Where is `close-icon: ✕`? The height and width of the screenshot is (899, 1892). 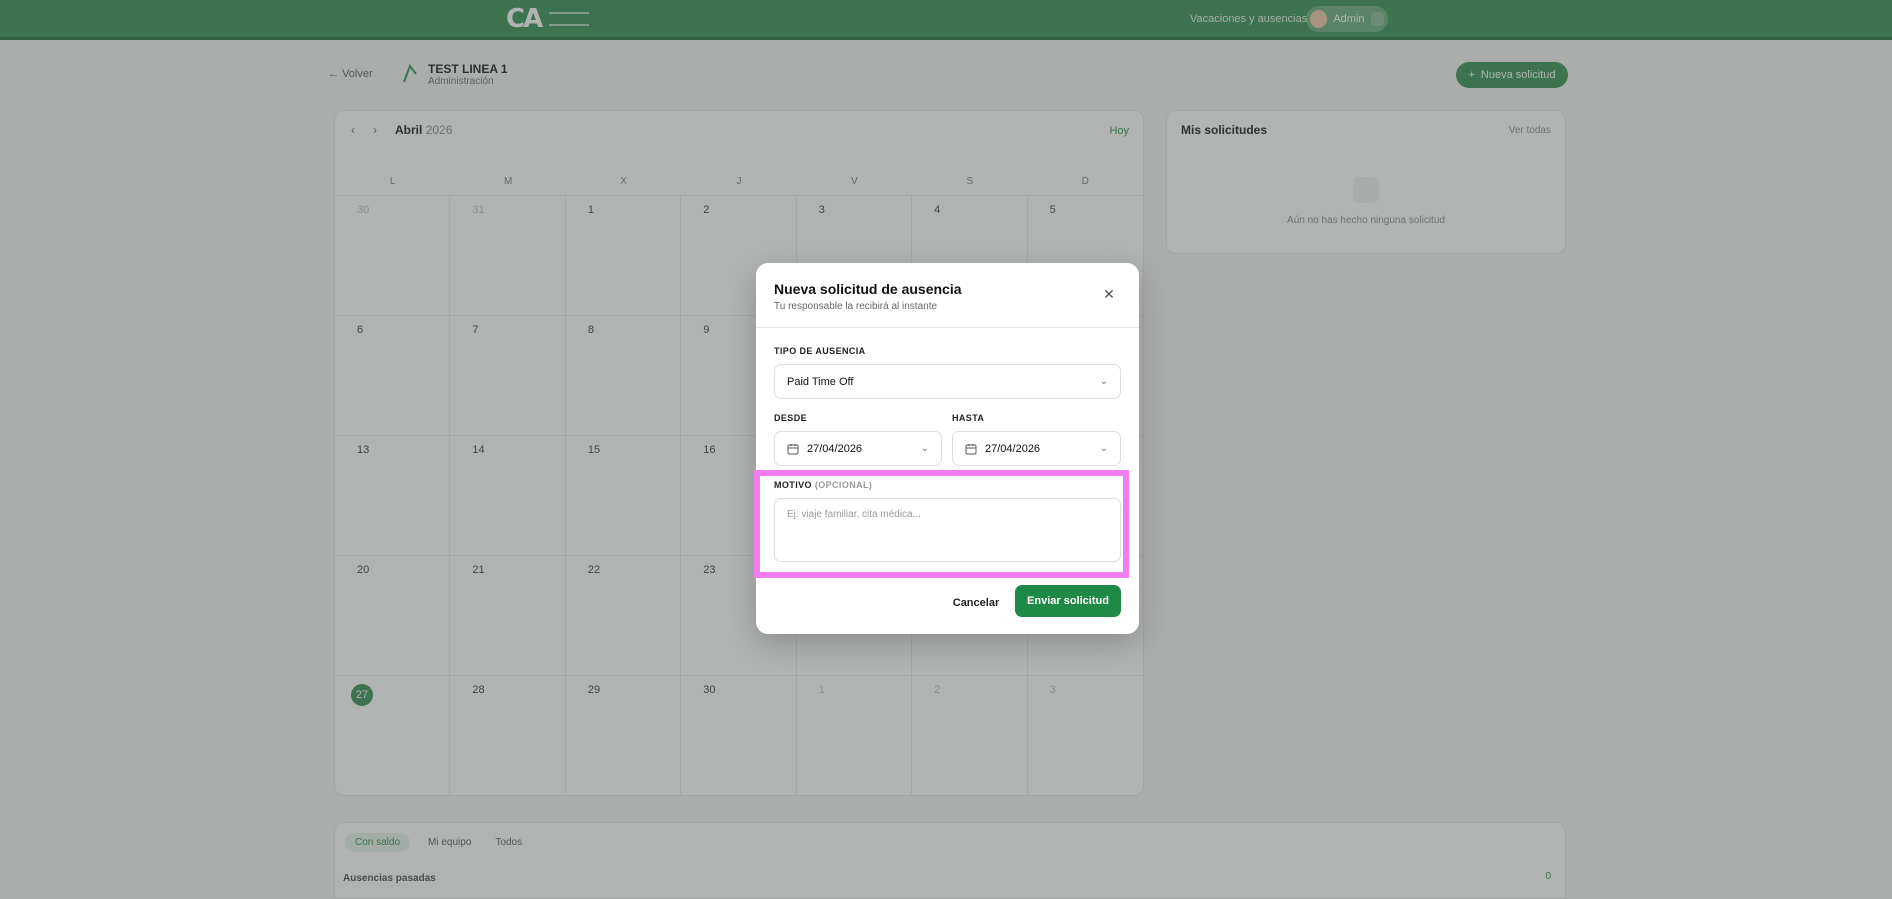
close-icon: ✕ is located at coordinates (1109, 294).